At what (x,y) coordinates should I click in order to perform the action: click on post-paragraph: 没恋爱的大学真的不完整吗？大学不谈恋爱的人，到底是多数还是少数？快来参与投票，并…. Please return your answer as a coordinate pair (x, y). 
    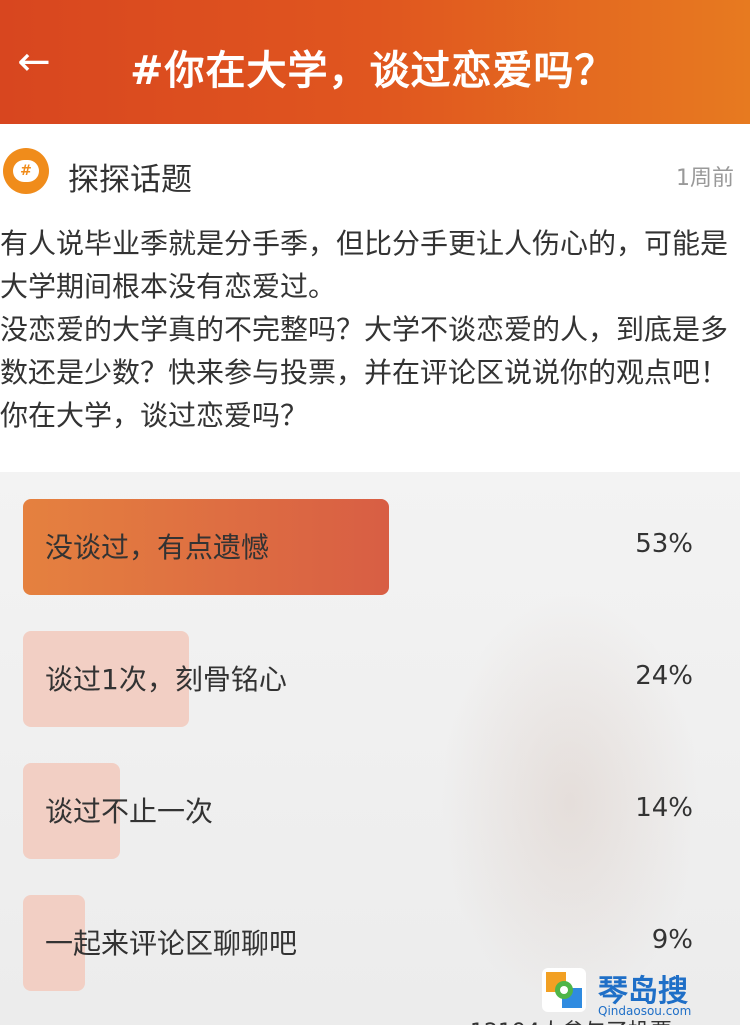
    Looking at the image, I should click on (364, 372).